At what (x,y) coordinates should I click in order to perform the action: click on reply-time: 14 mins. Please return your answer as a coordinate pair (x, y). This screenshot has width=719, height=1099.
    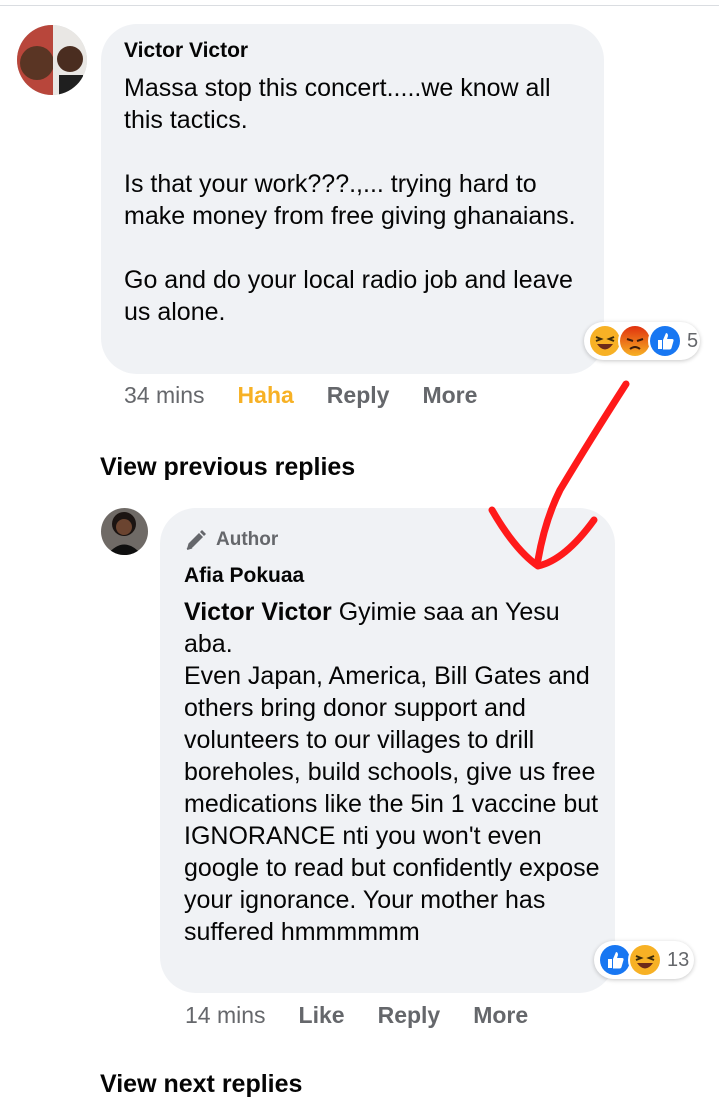
    Looking at the image, I should click on (225, 1015).